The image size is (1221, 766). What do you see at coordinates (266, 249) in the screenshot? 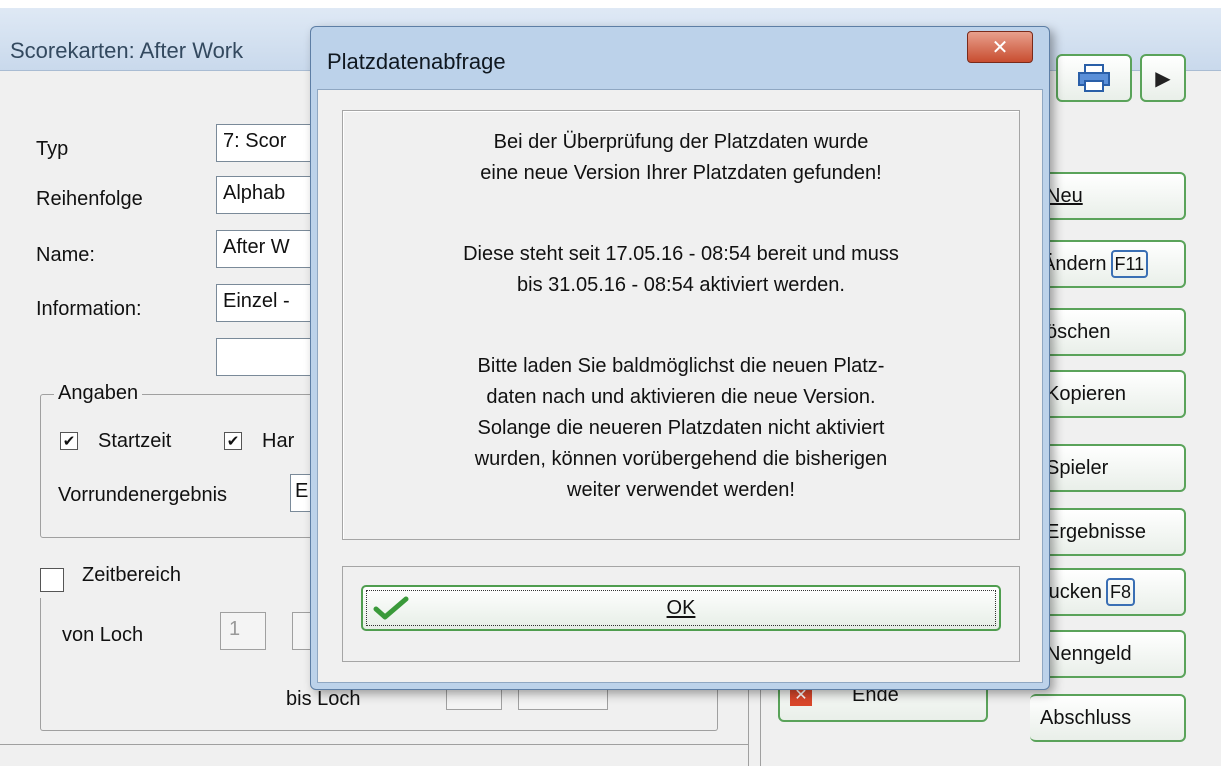
I see `name-input: After W` at bounding box center [266, 249].